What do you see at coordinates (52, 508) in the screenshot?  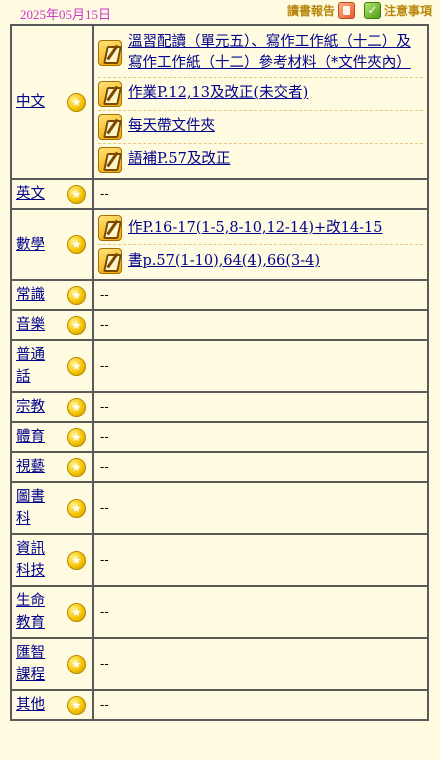 I see `subject-cell: 圖書科 ★` at bounding box center [52, 508].